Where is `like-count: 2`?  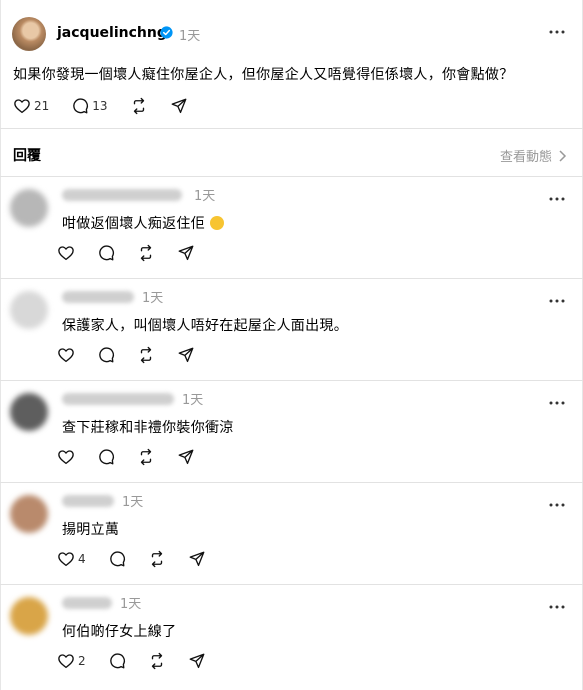 like-count: 2 is located at coordinates (82, 661).